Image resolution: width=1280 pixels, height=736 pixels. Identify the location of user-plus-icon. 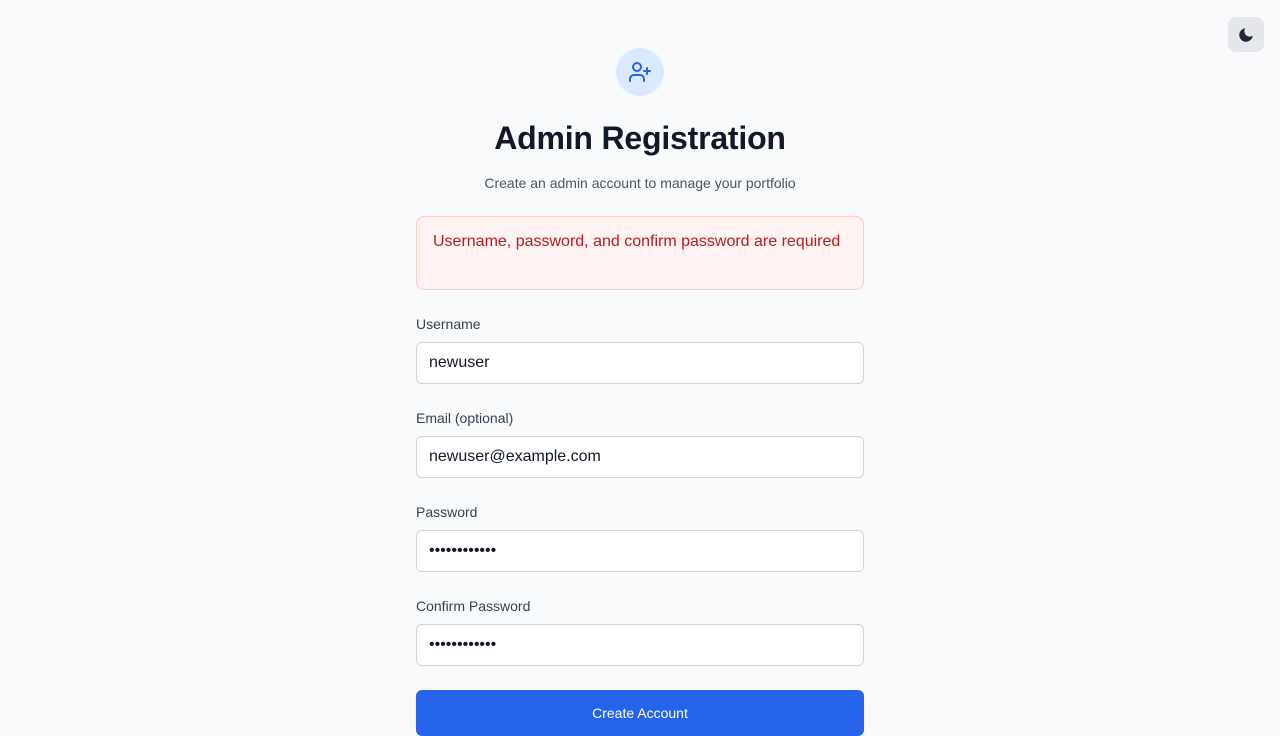
(640, 72).